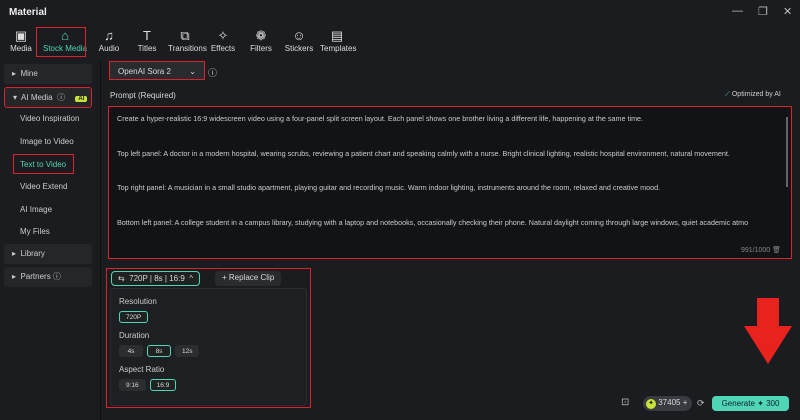  What do you see at coordinates (48, 74) in the screenshot?
I see `sidebar-mine: ▸ Mine` at bounding box center [48, 74].